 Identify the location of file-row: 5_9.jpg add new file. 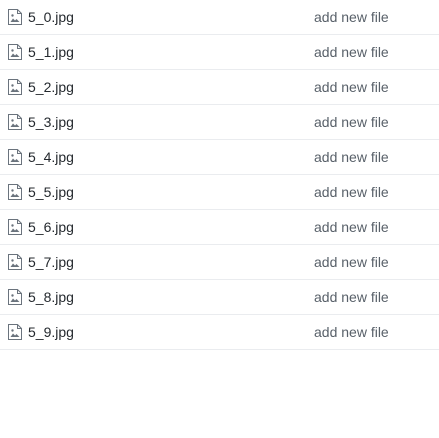
(219, 332).